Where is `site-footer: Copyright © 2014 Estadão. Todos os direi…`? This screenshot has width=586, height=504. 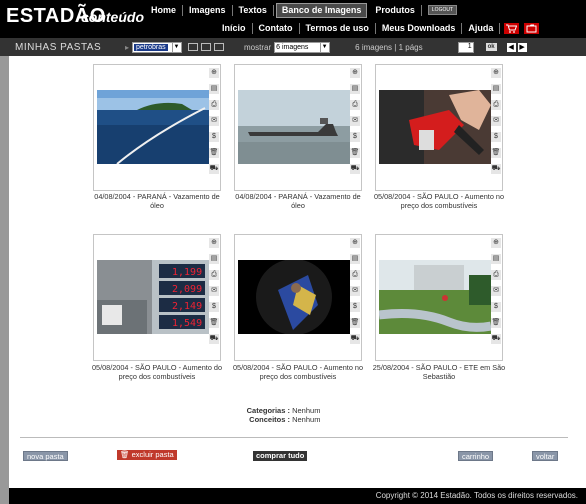 site-footer: Copyright © 2014 Estadão. Todos os direi… is located at coordinates (293, 496).